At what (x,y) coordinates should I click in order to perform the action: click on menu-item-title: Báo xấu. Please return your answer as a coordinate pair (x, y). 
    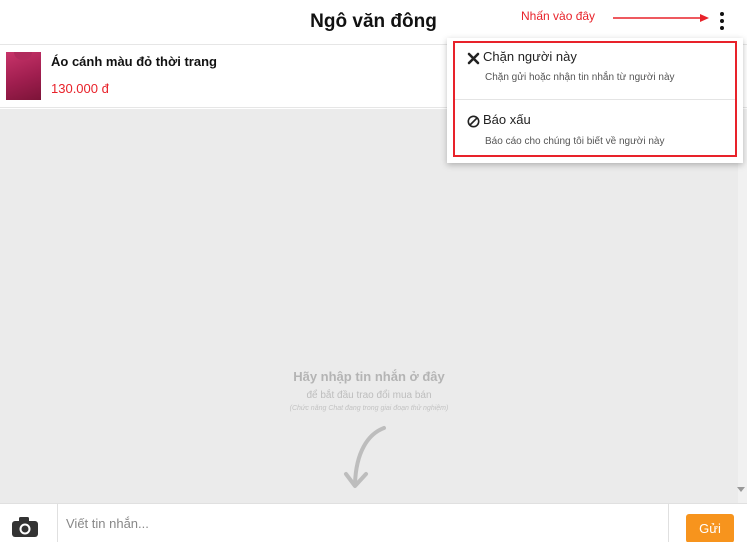
    Looking at the image, I should click on (507, 119).